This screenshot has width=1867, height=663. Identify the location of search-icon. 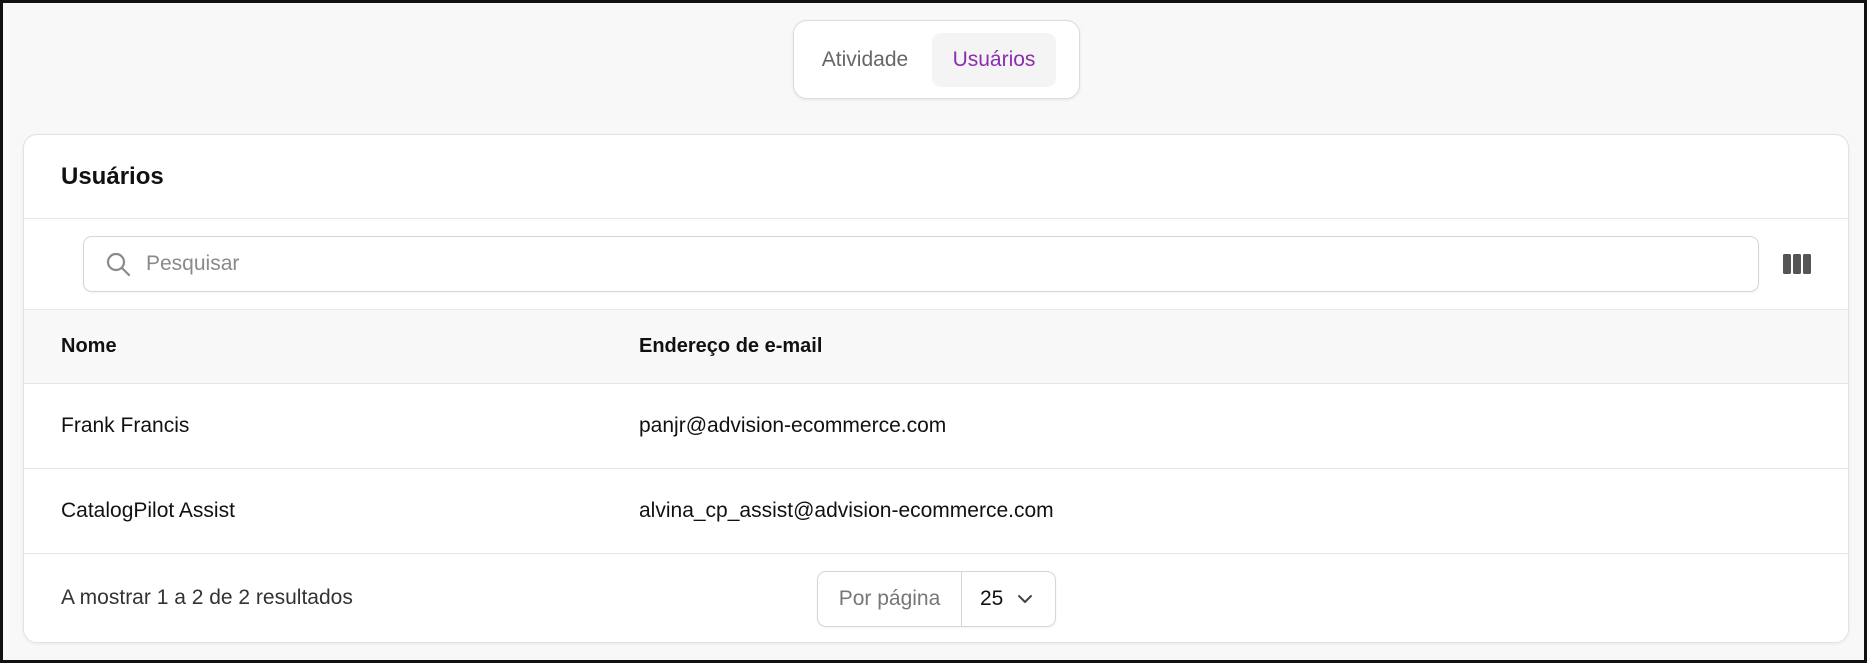
(118, 264).